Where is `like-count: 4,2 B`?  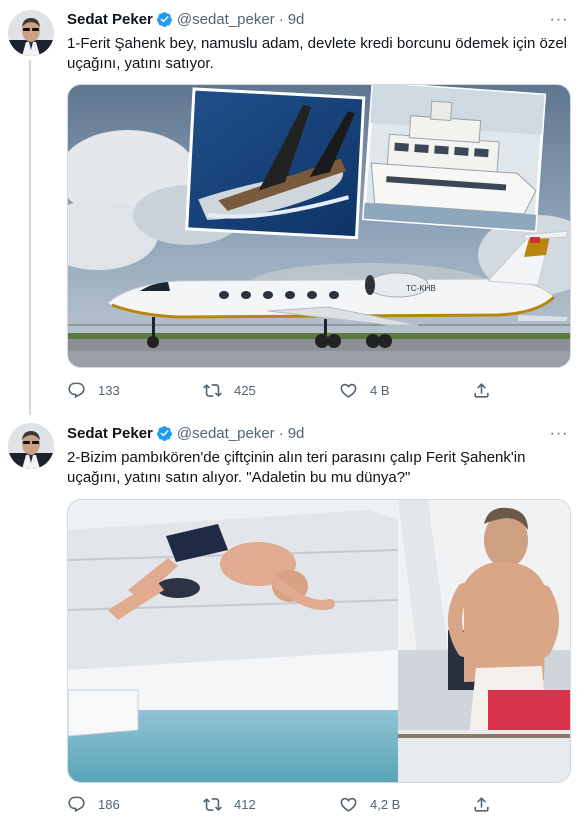
like-count: 4,2 B is located at coordinates (385, 804).